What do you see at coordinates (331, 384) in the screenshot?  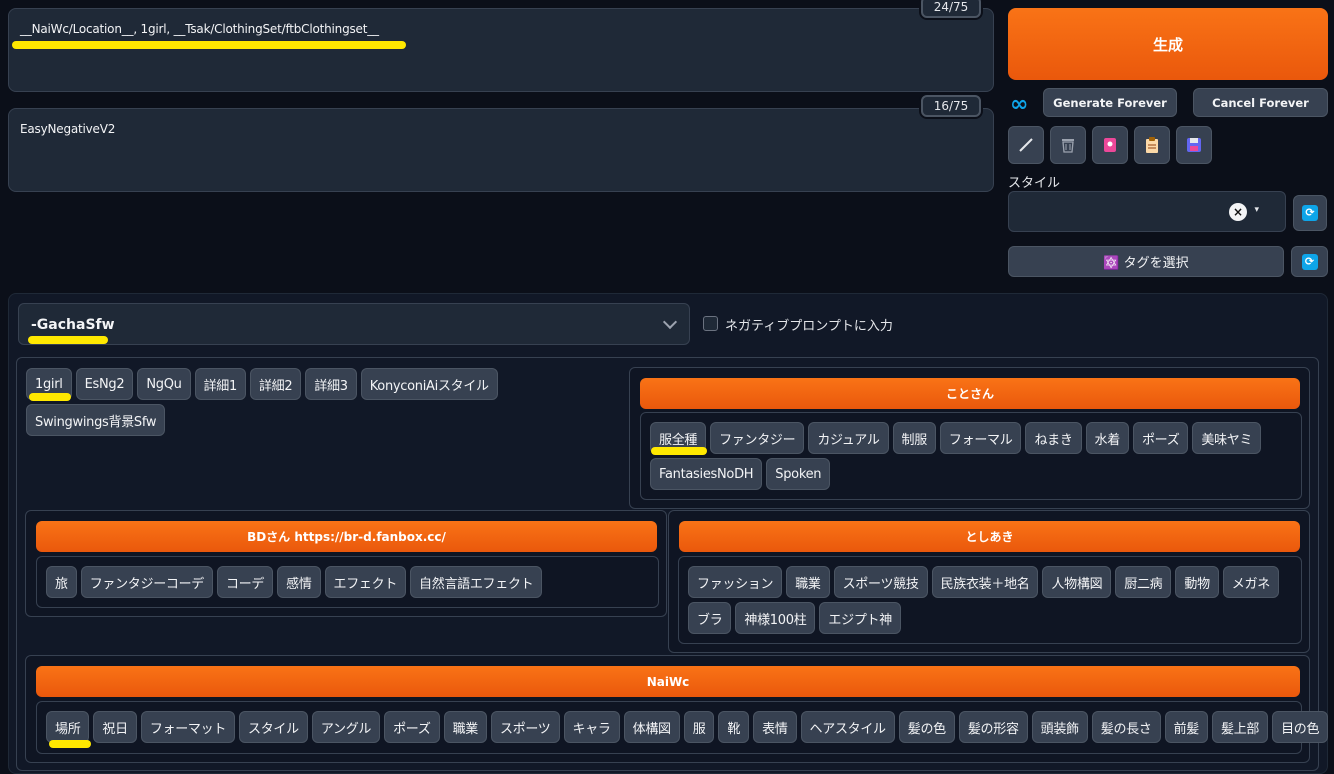 I see `tag-button: 詳細3` at bounding box center [331, 384].